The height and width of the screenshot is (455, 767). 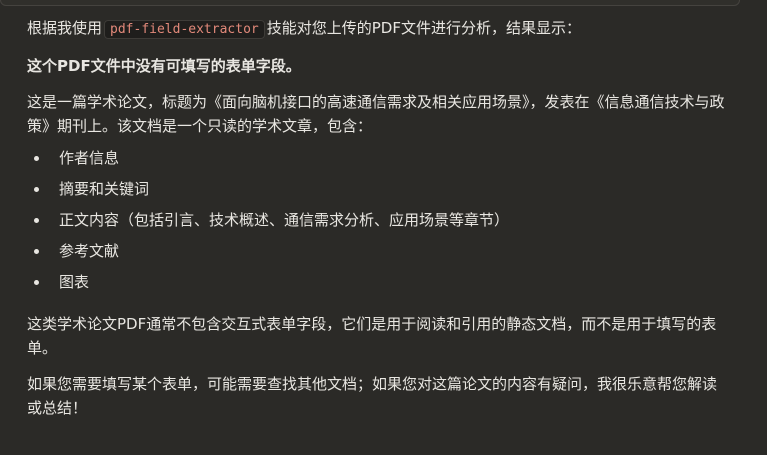 What do you see at coordinates (74, 282) in the screenshot?
I see `list-item-text: 图表` at bounding box center [74, 282].